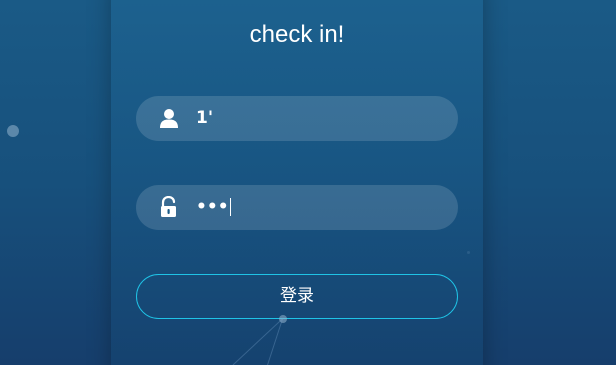 This screenshot has height=365, width=616. What do you see at coordinates (297, 34) in the screenshot?
I see `page-subtitle: check in!` at bounding box center [297, 34].